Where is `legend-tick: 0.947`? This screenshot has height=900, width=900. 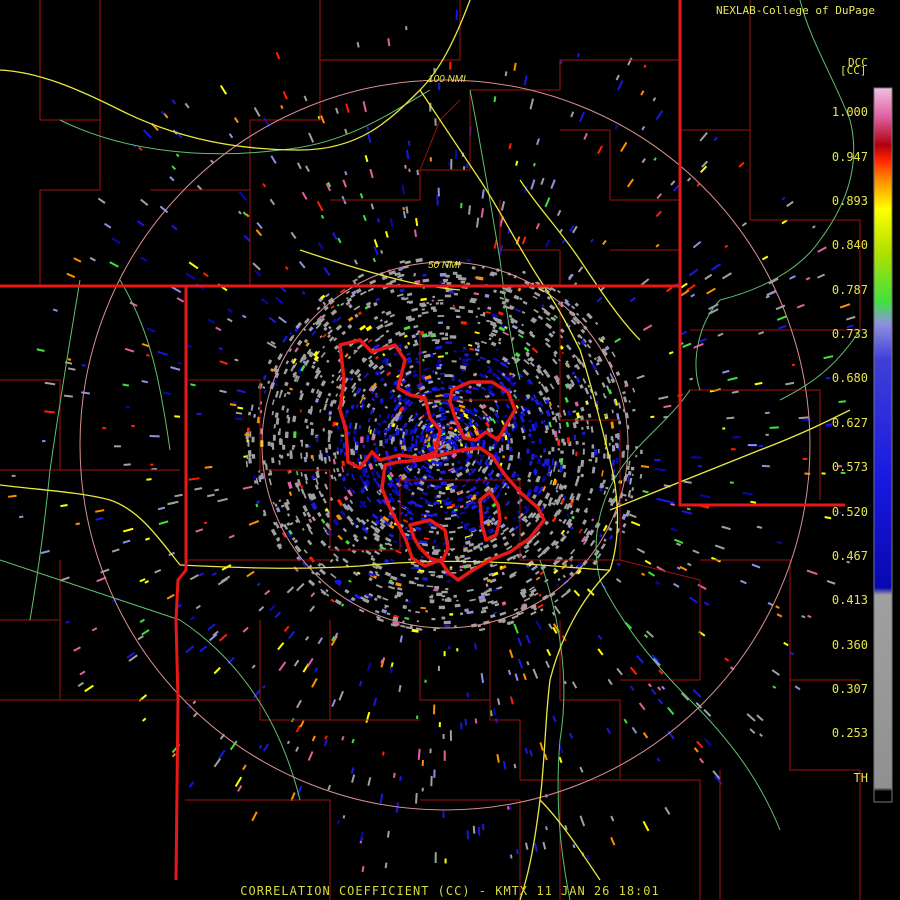 legend-tick: 0.947 is located at coordinates (849, 157).